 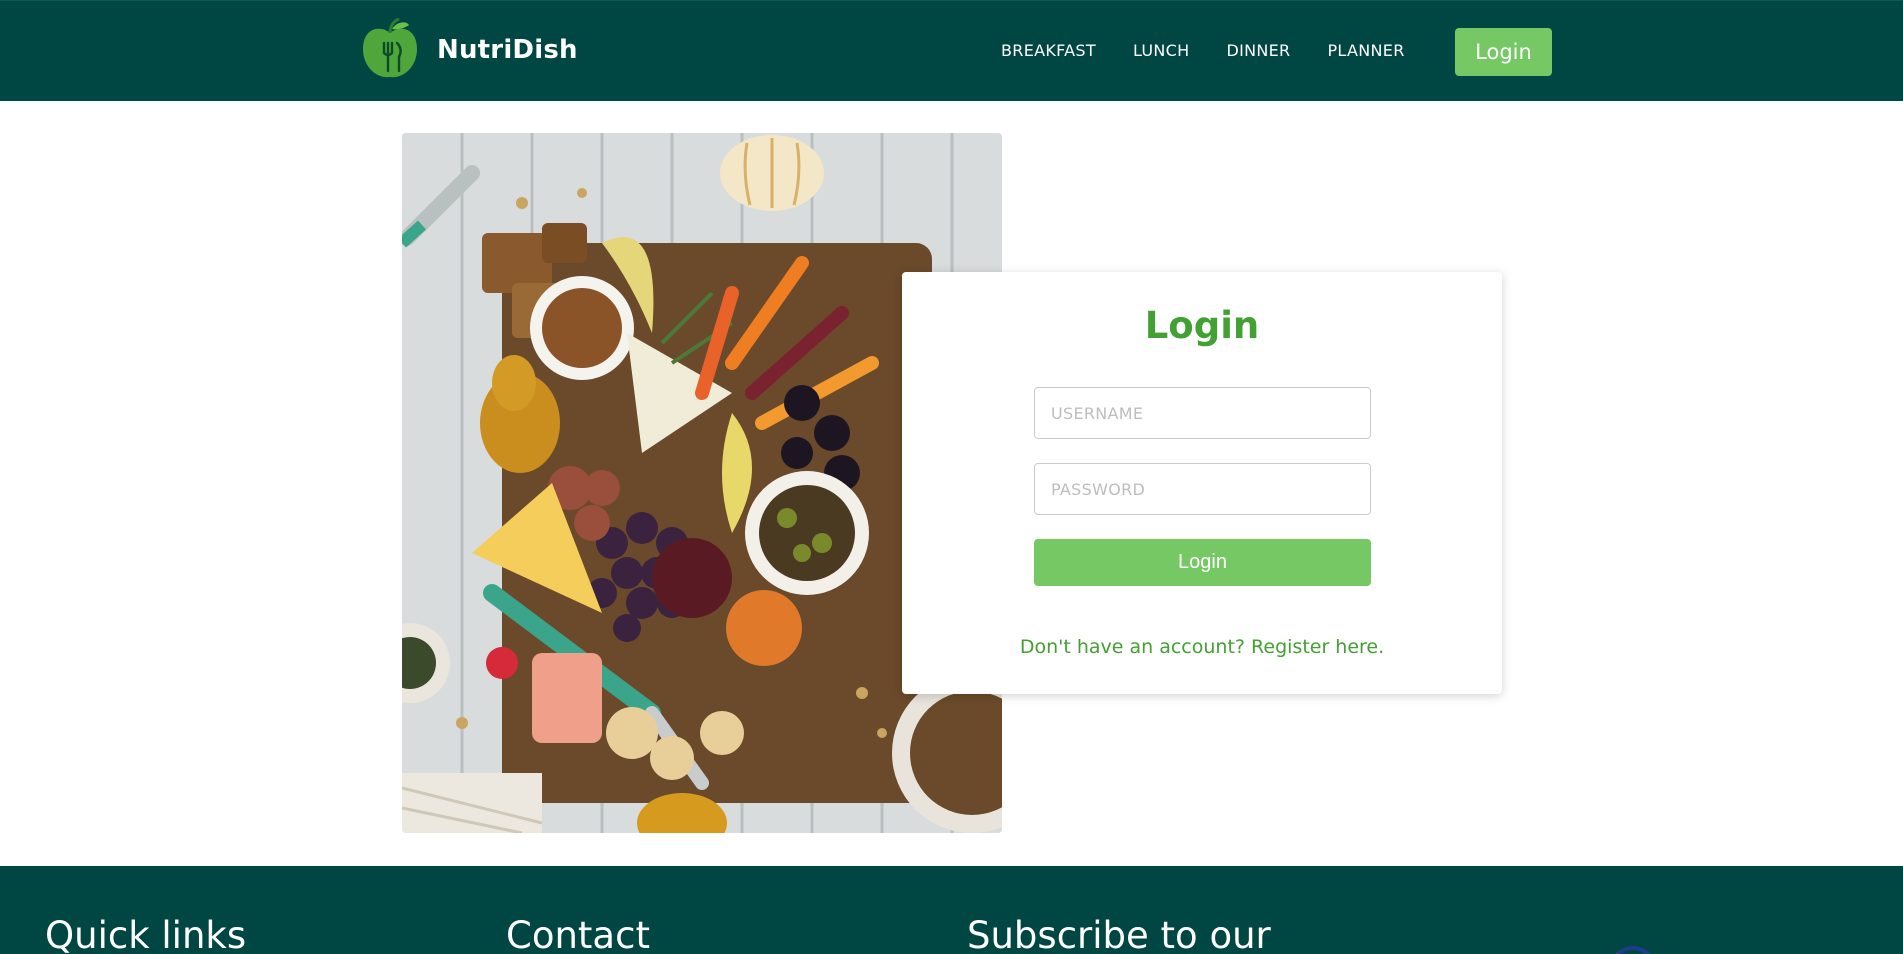 What do you see at coordinates (507, 50) in the screenshot?
I see `brand-name: NutriDish` at bounding box center [507, 50].